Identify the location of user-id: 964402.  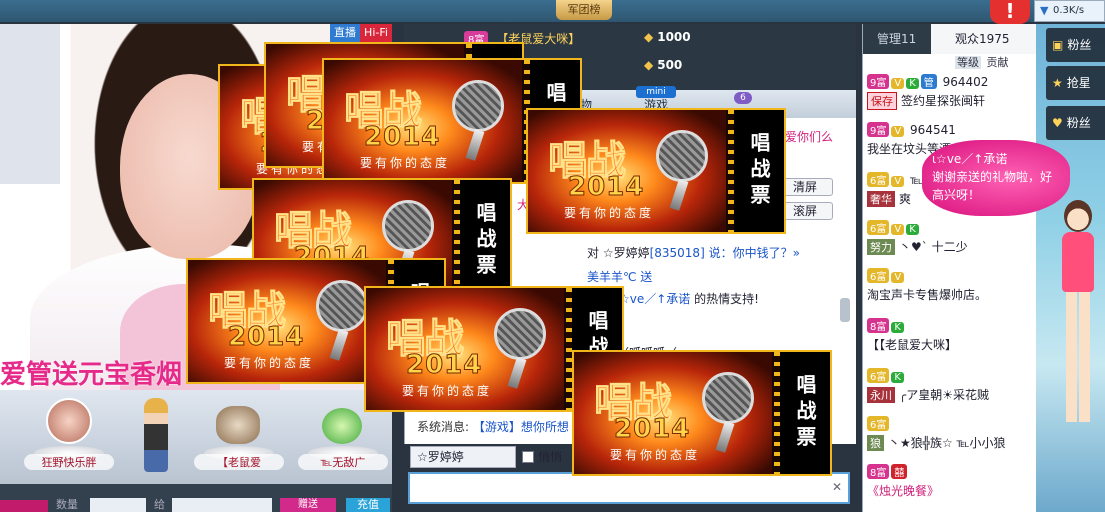
(965, 82).